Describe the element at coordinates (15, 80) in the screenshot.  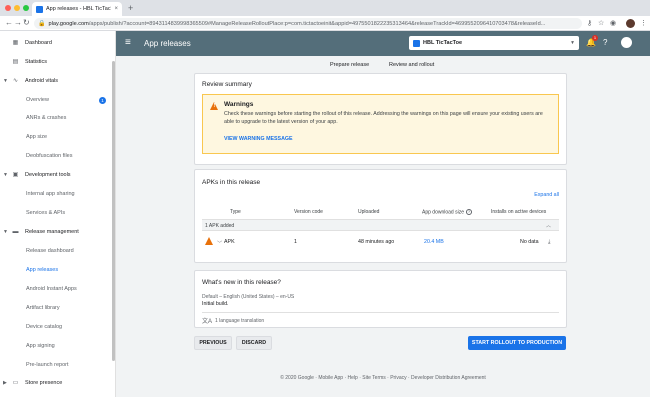
I see `vitals-icon: ∿` at that location.